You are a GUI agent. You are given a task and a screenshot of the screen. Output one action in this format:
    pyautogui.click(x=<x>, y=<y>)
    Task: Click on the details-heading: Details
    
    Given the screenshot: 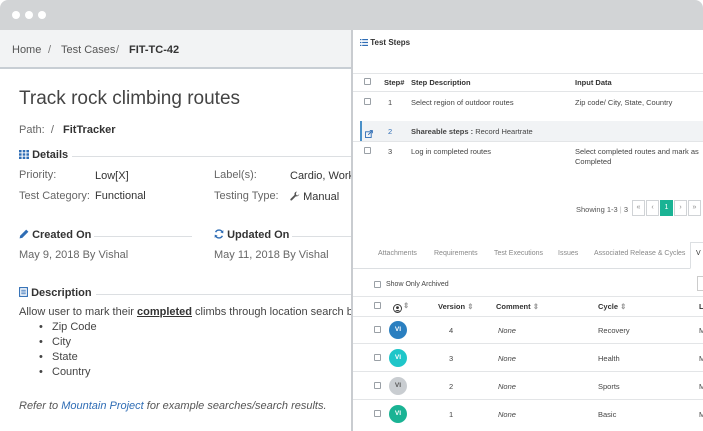 What is the action you would take?
    pyautogui.click(x=43, y=155)
    